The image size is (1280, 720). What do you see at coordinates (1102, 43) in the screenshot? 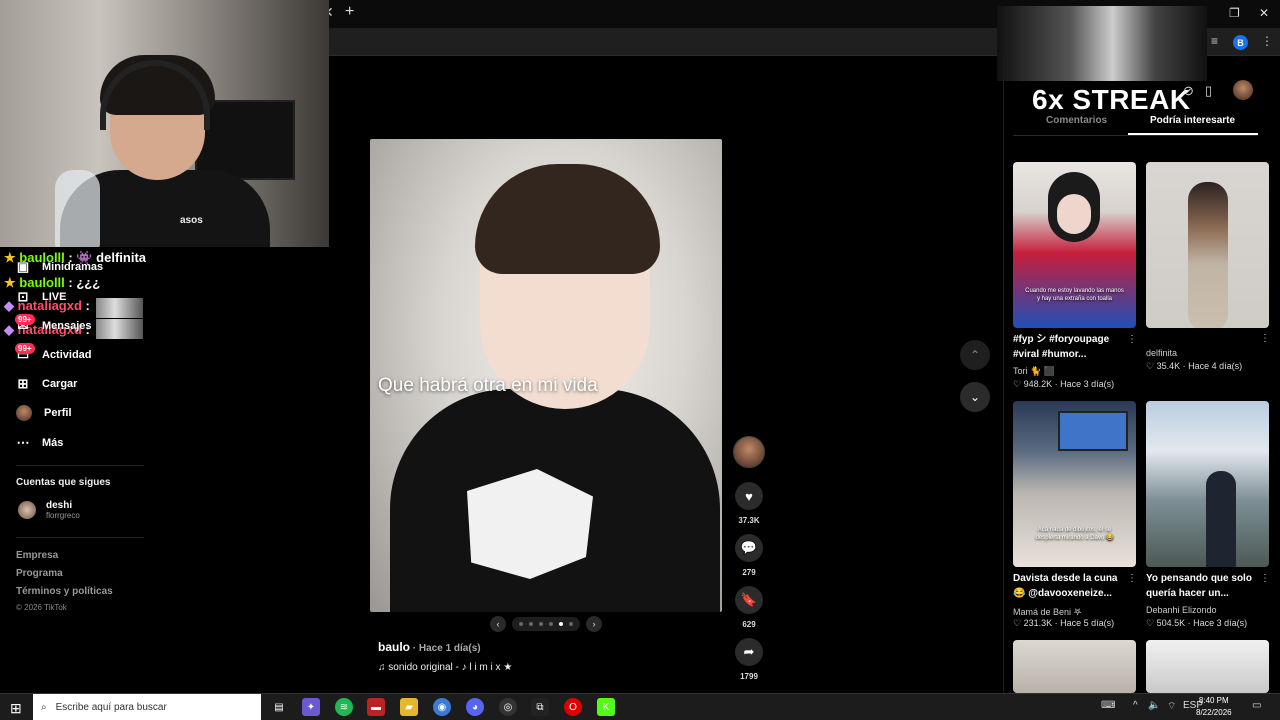
I see `streak-webcam-overlay` at bounding box center [1102, 43].